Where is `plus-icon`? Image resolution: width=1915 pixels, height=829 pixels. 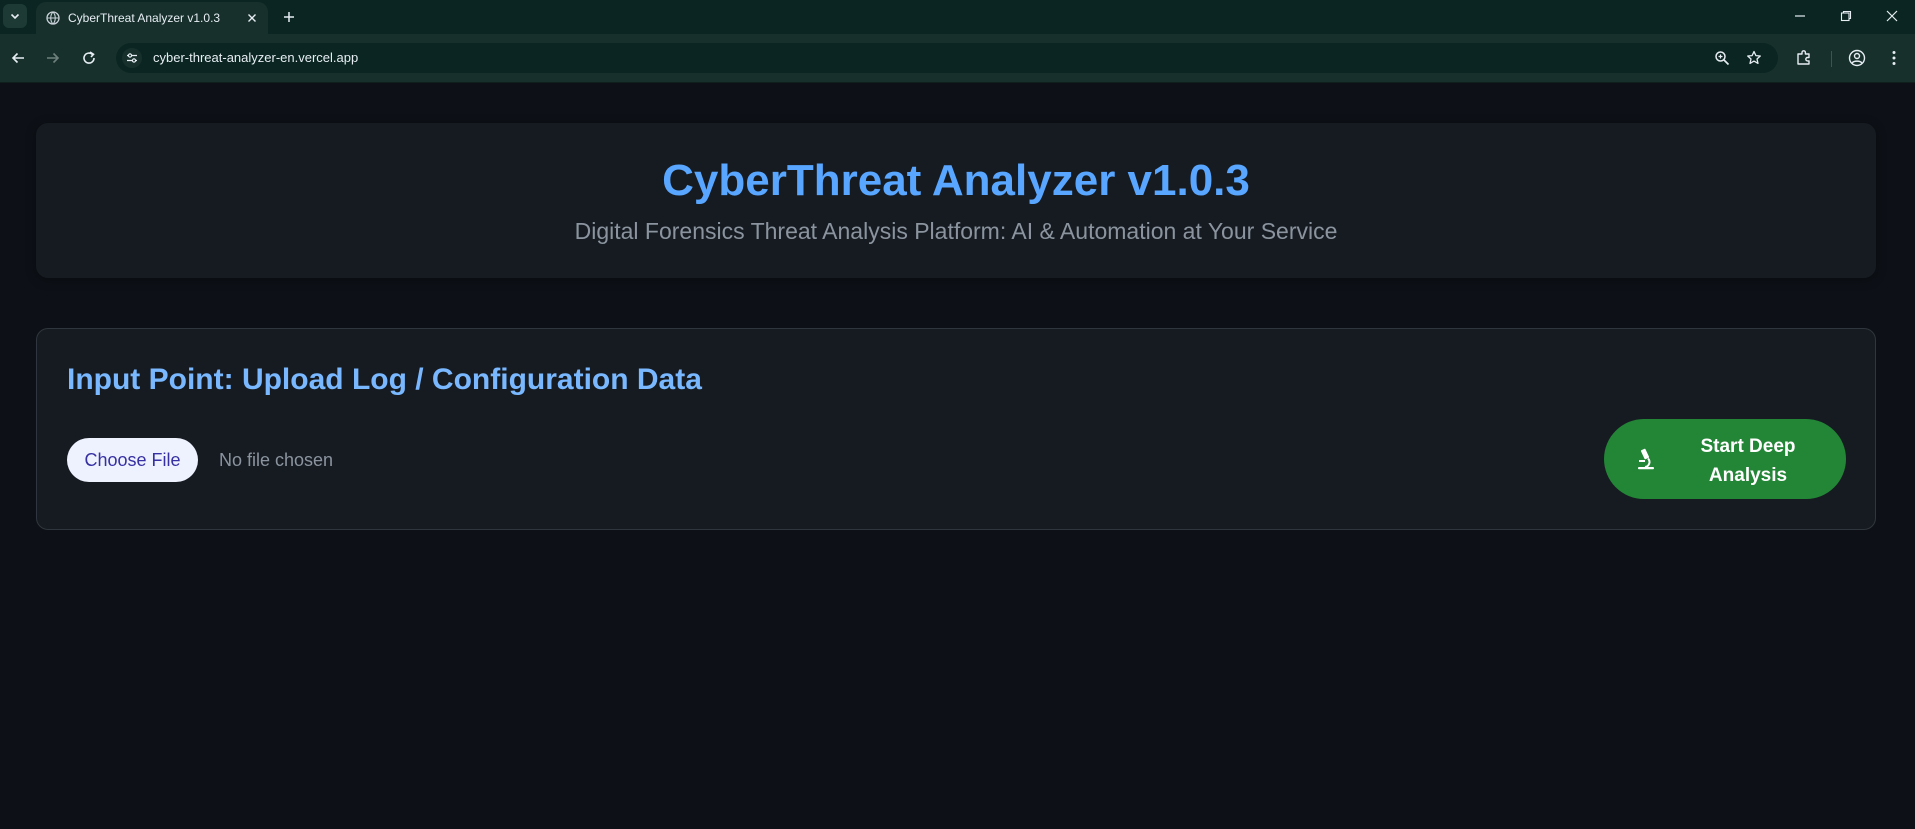
plus-icon is located at coordinates (289, 17).